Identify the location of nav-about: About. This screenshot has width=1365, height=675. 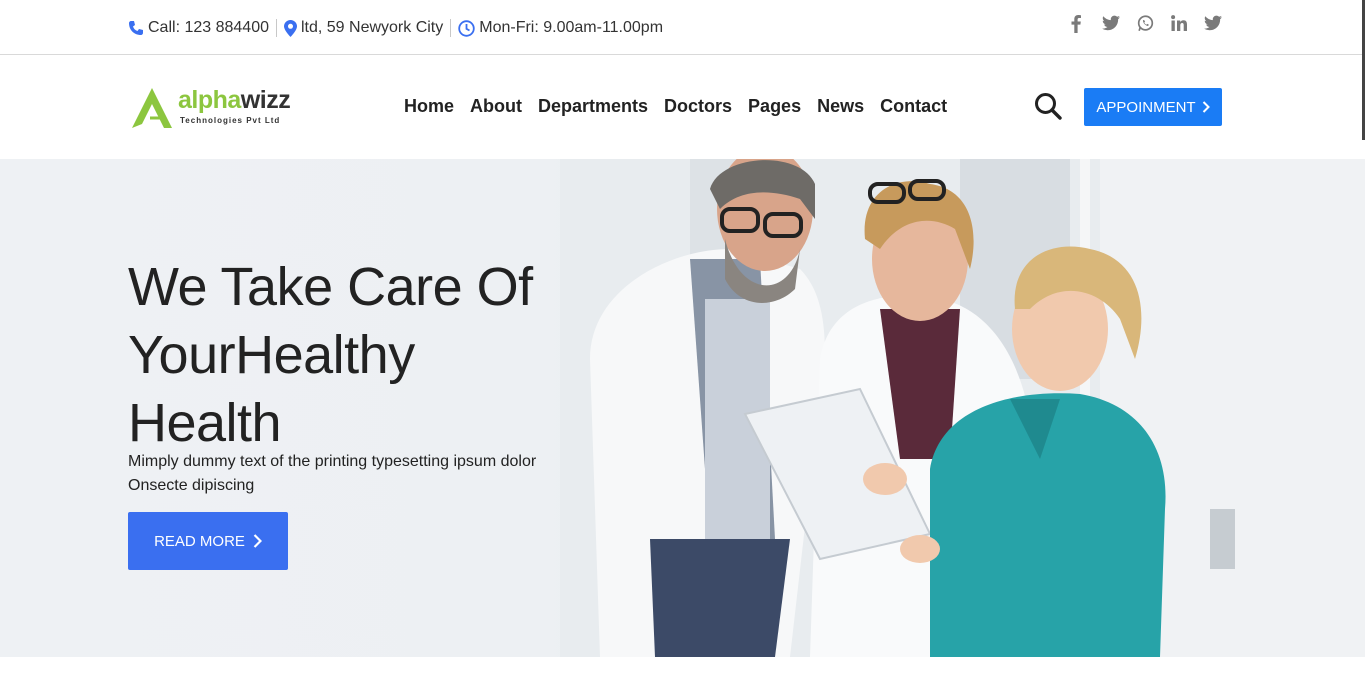
(496, 106).